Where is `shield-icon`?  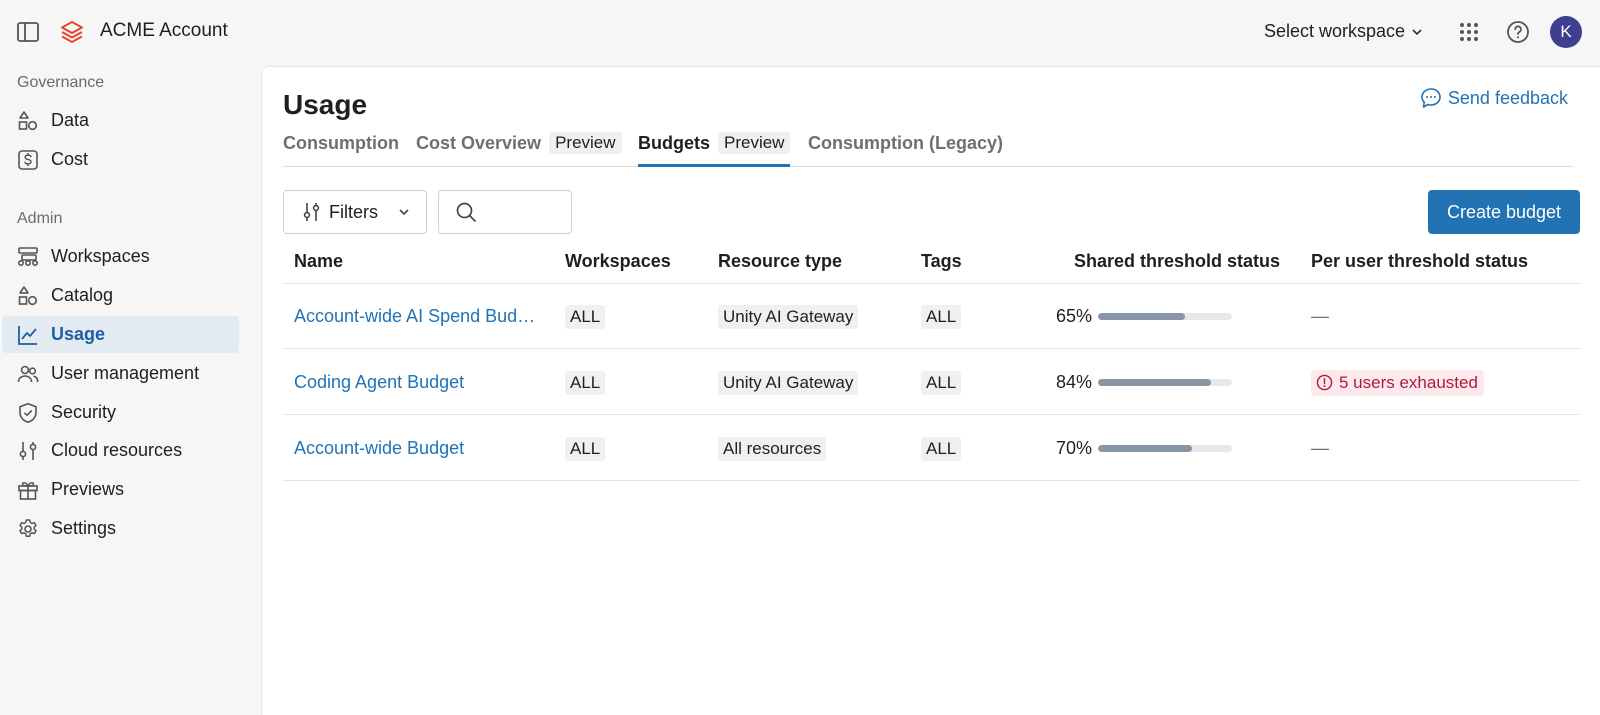
shield-icon is located at coordinates (28, 412).